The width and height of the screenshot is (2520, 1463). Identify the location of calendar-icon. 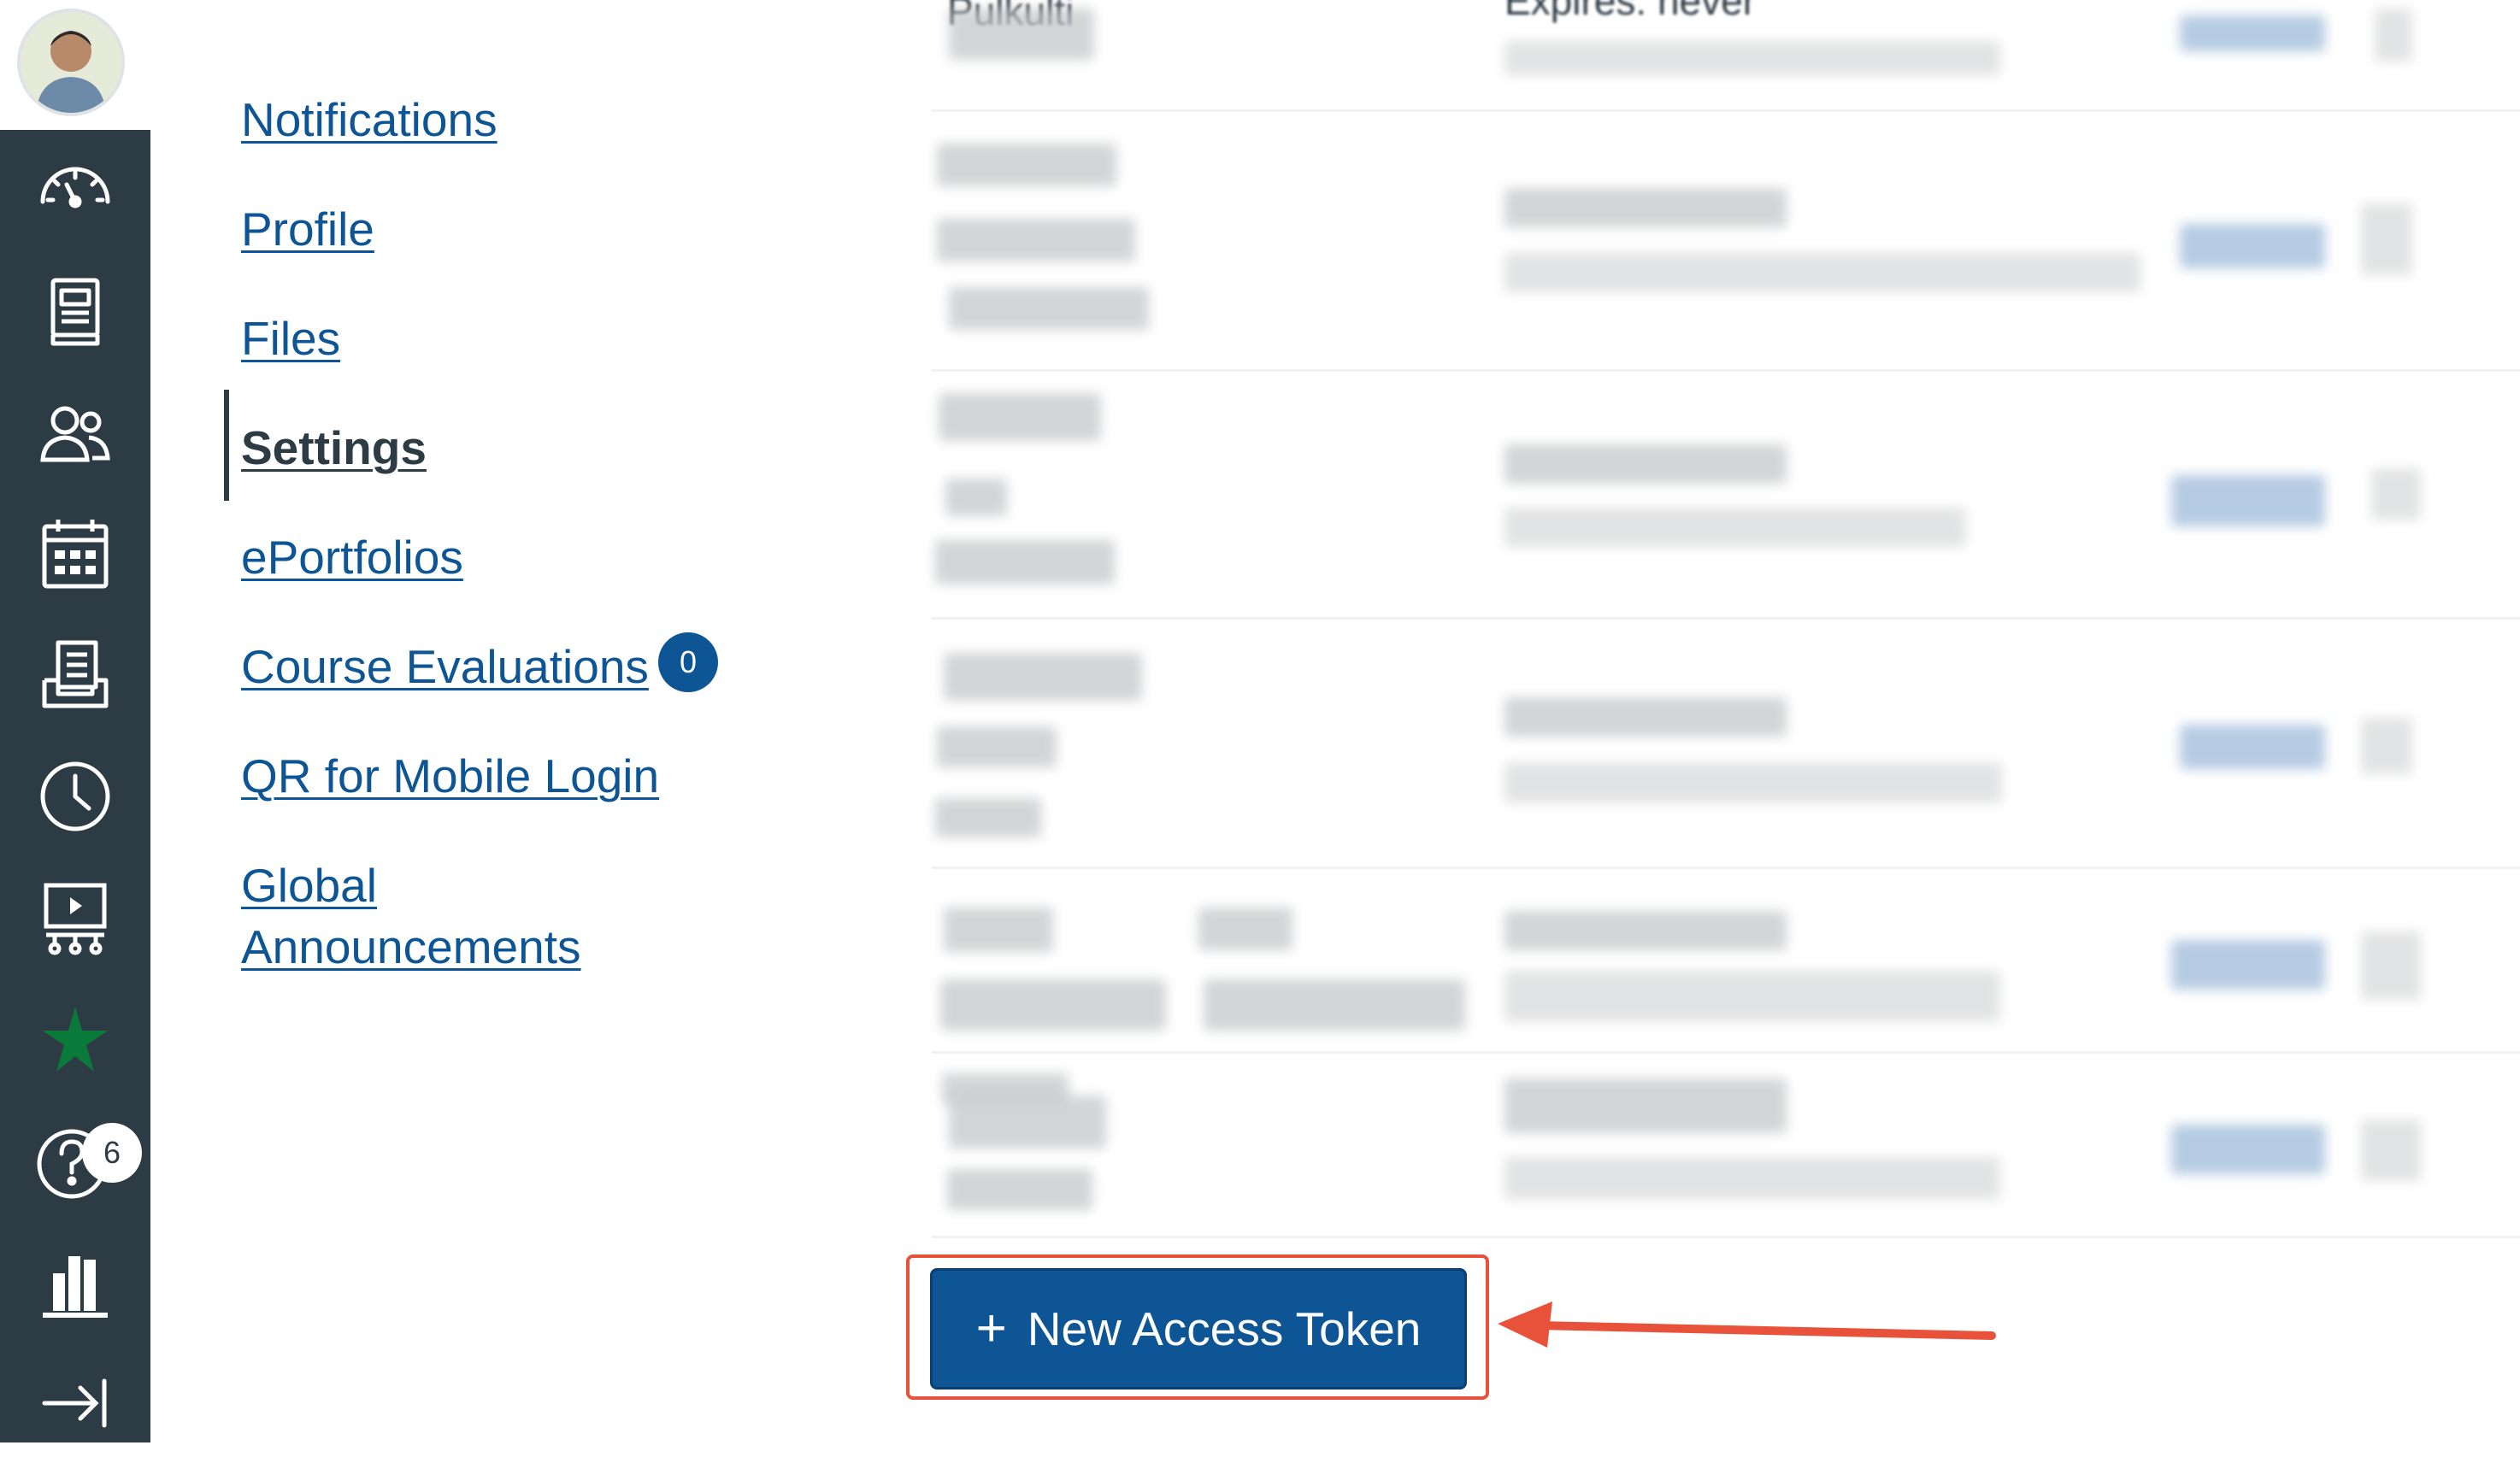
(75, 554).